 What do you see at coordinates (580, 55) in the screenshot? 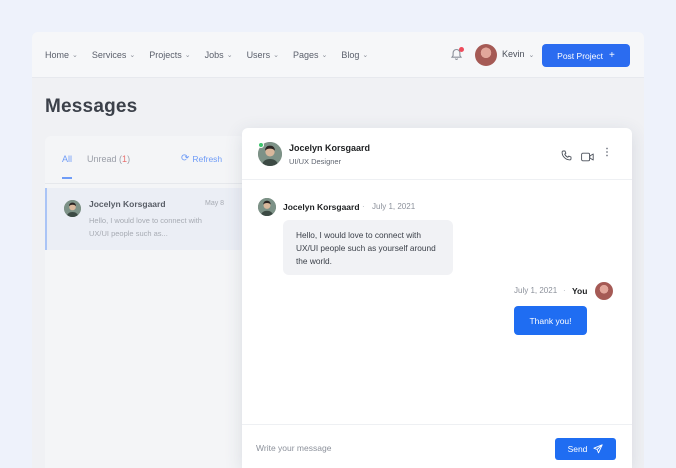
I see `post-project-label: Post Project` at bounding box center [580, 55].